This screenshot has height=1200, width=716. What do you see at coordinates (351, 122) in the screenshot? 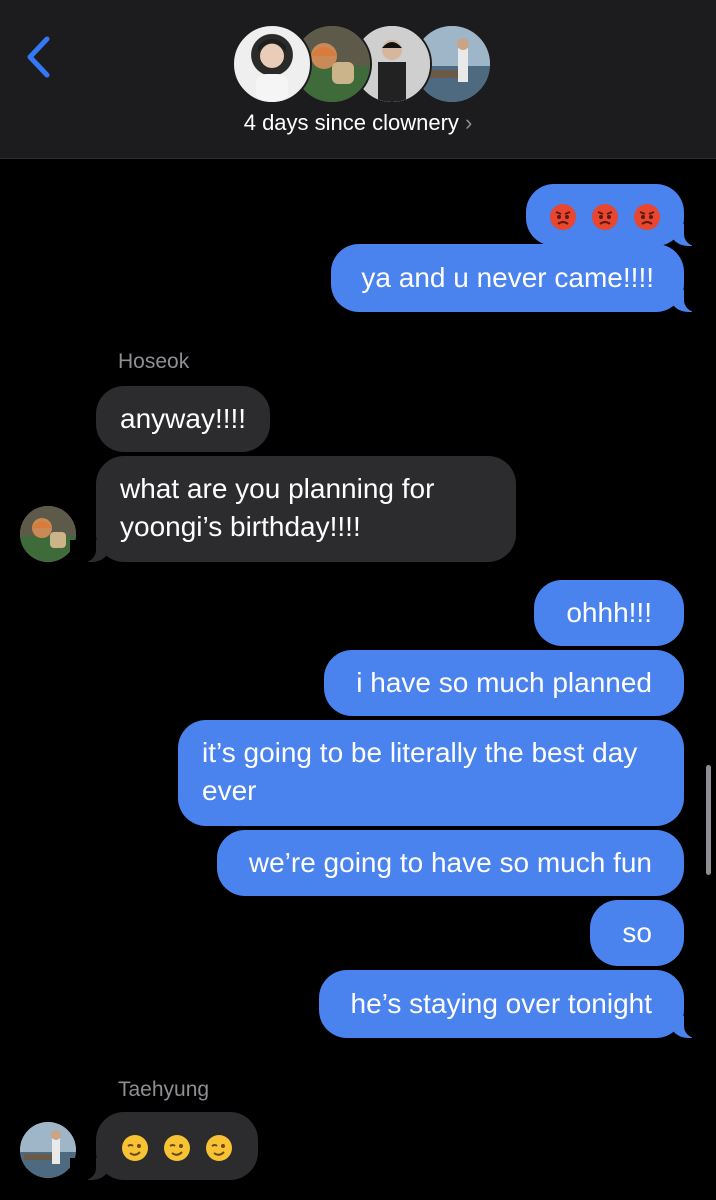
I see `group-name-label: 4 days since clownery` at bounding box center [351, 122].